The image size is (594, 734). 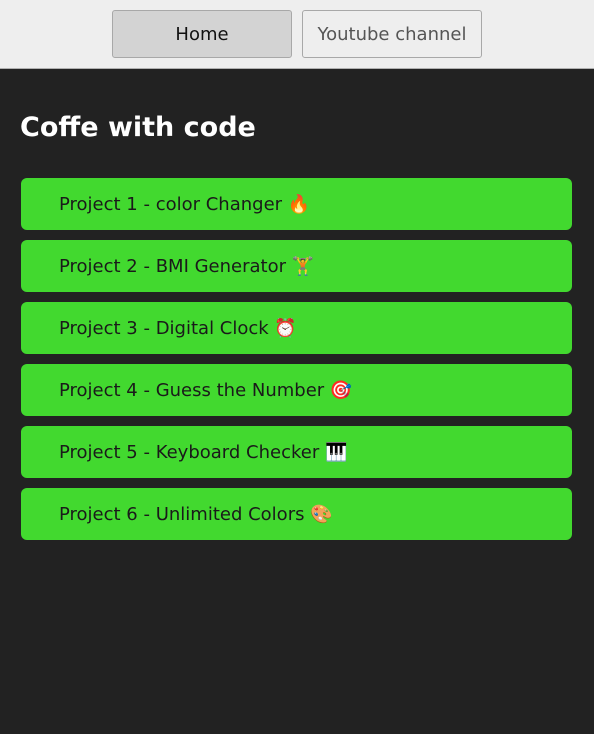 I want to click on project-item-6: Project 6 - Unlimited Colors 🎨, so click(x=296, y=514).